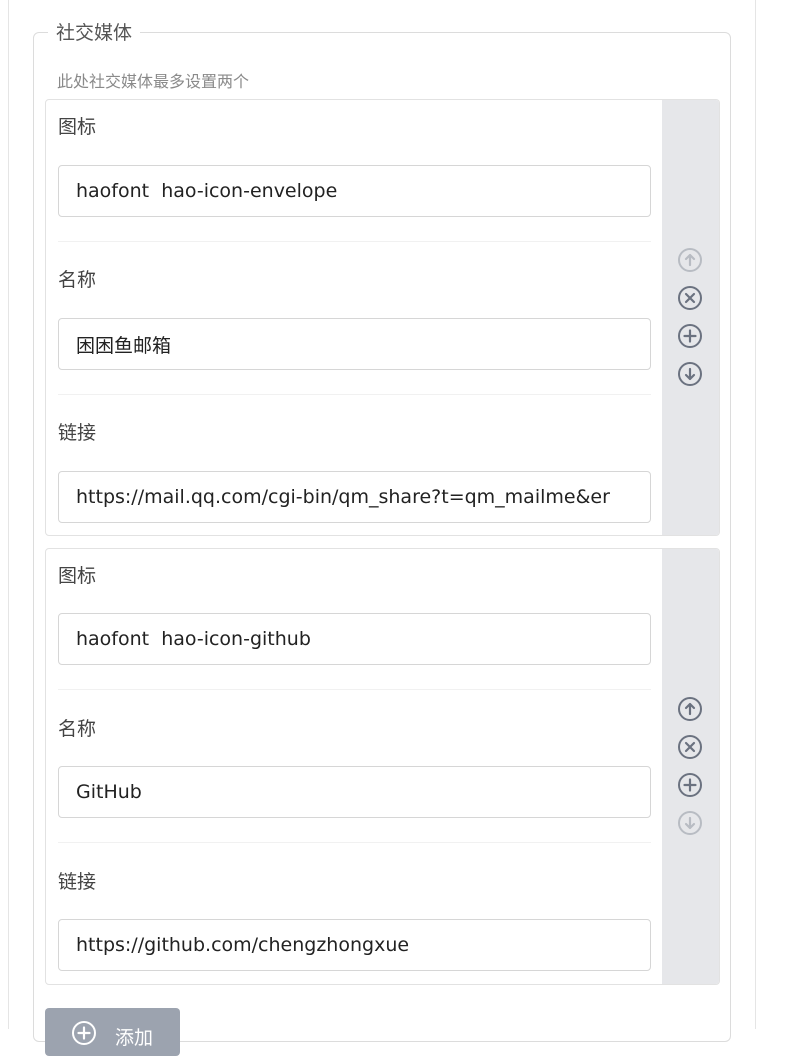 The height and width of the screenshot is (1058, 789). Describe the element at coordinates (112, 1032) in the screenshot. I see `add-item-button: 添加` at that location.